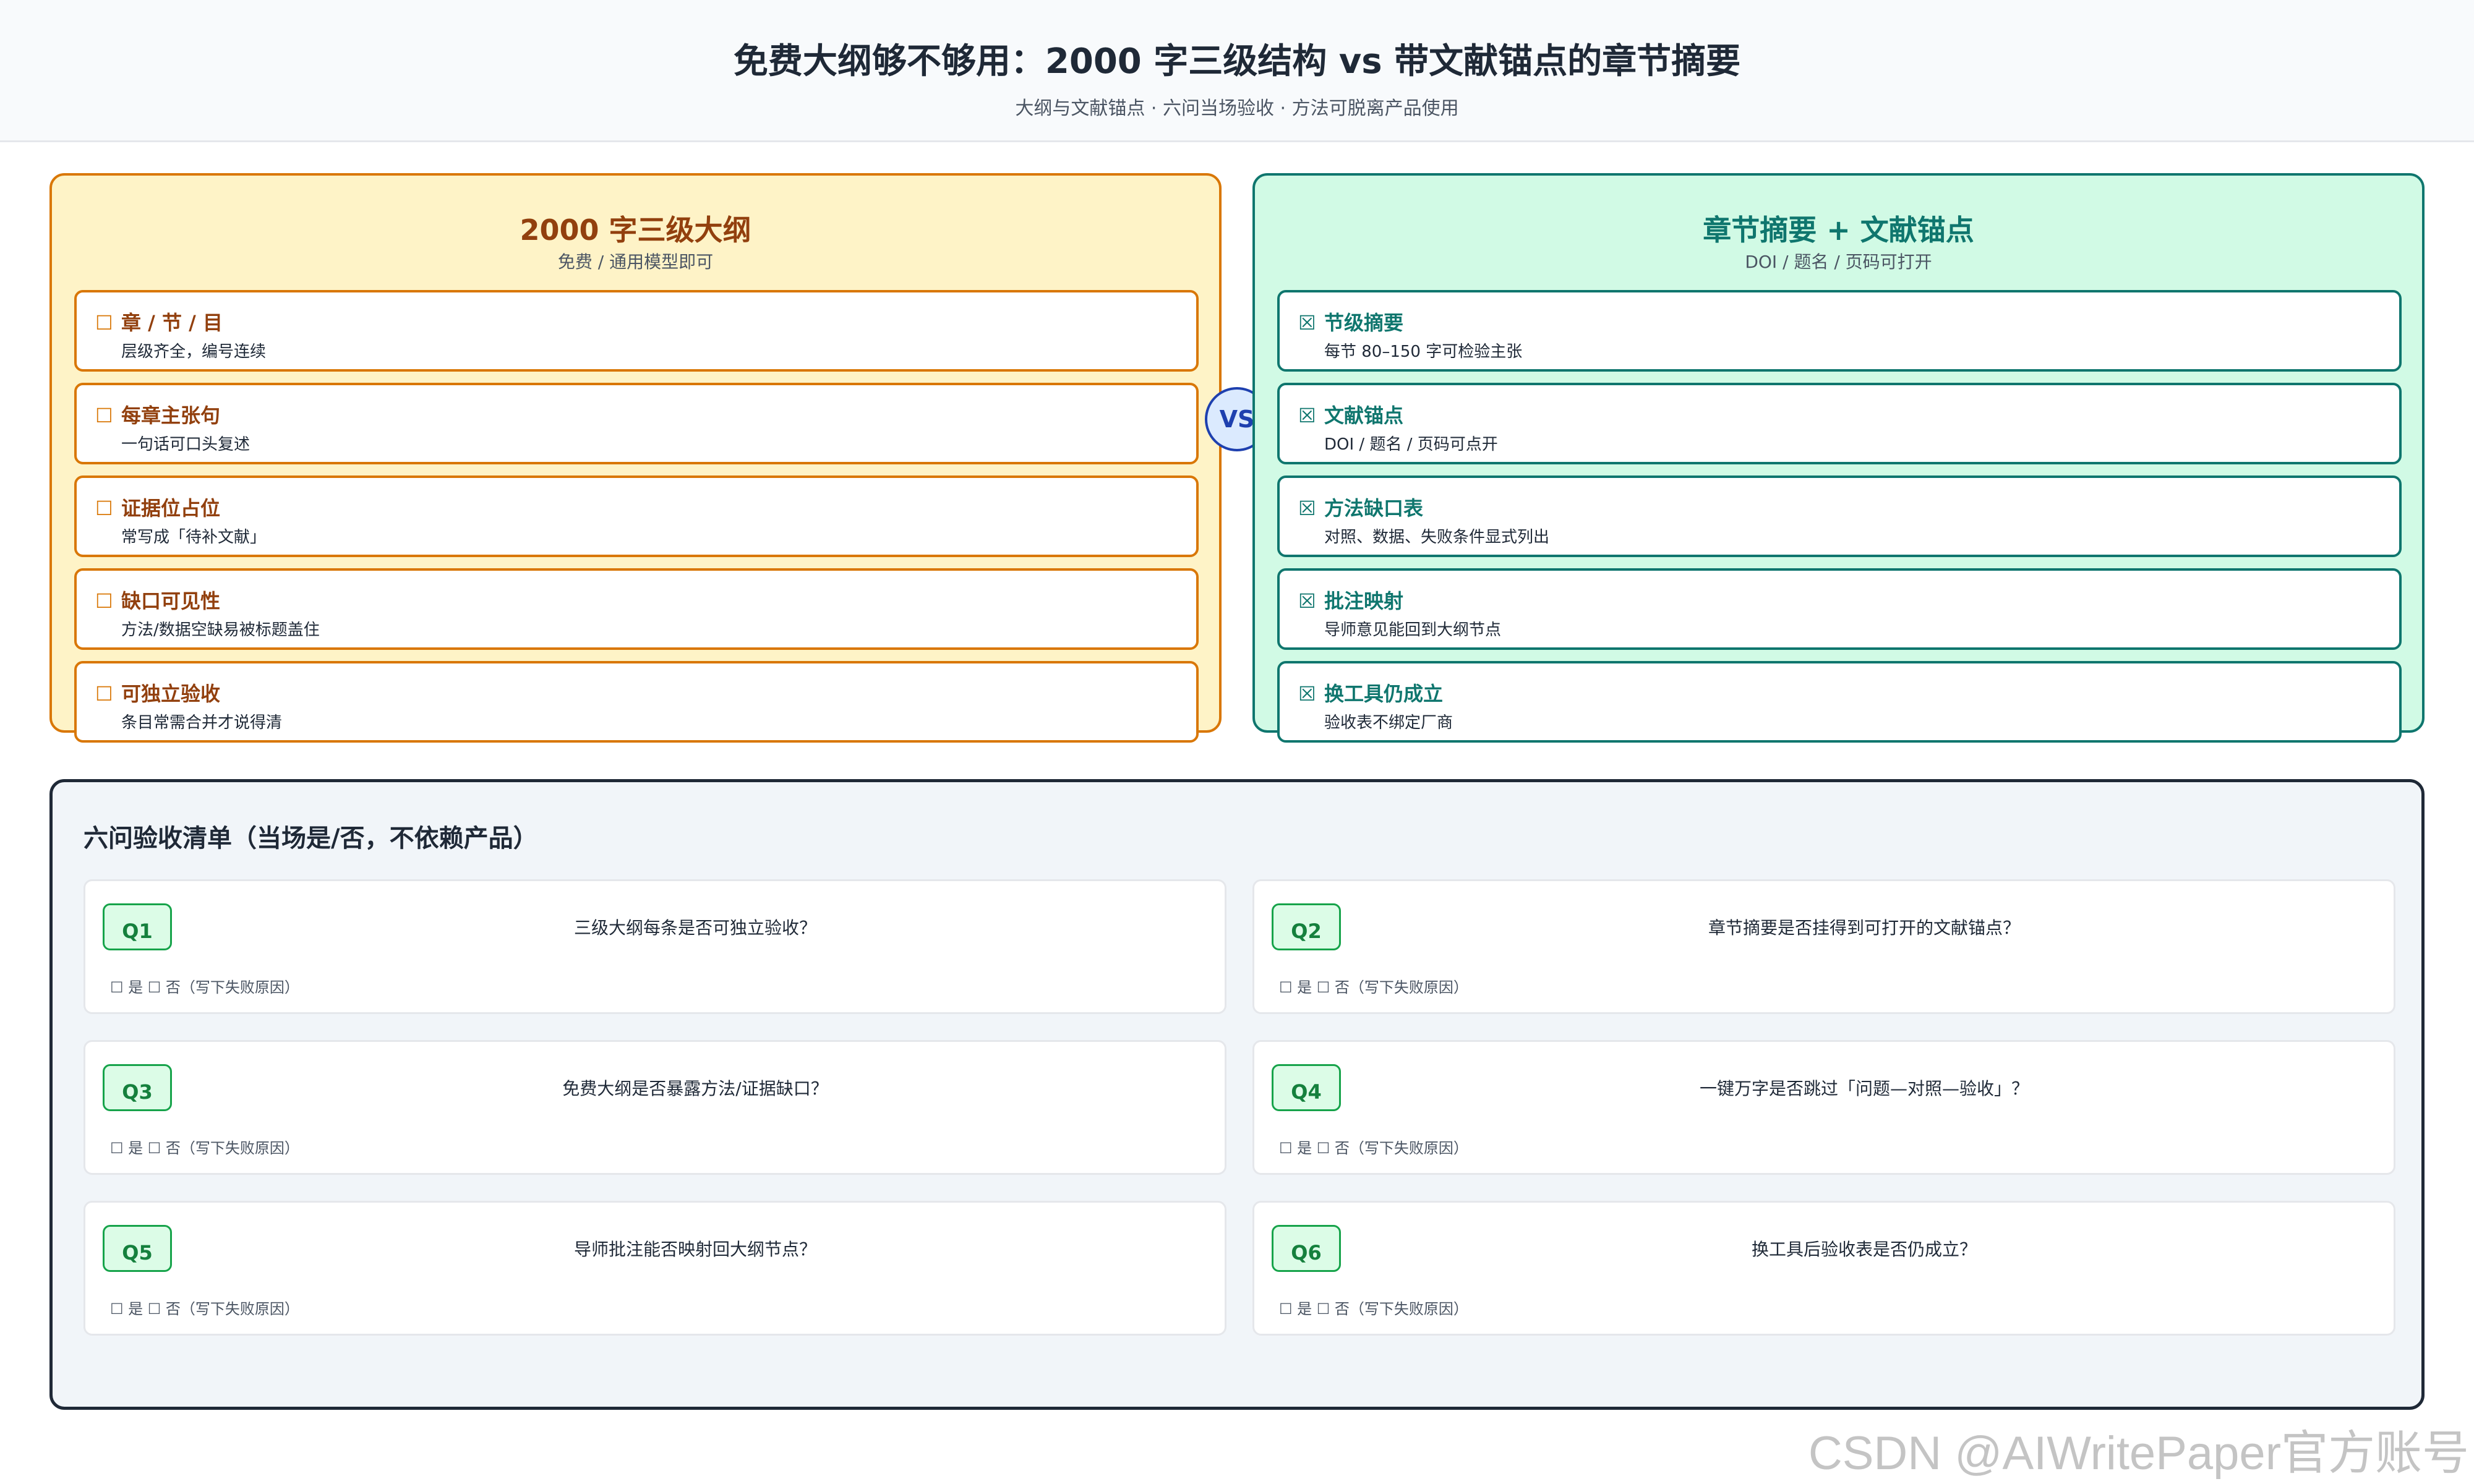  Describe the element at coordinates (1864, 1249) in the screenshot. I see `question-text: 换工具后验收表是否仍成立？` at that location.